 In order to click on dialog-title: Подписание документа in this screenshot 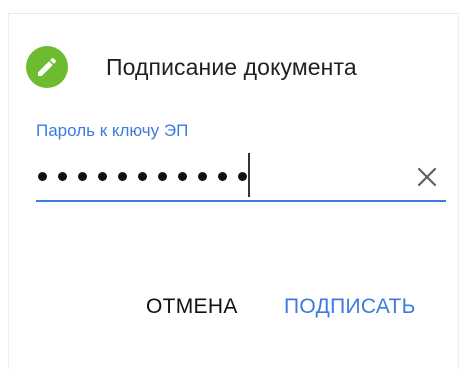, I will do `click(231, 66)`.